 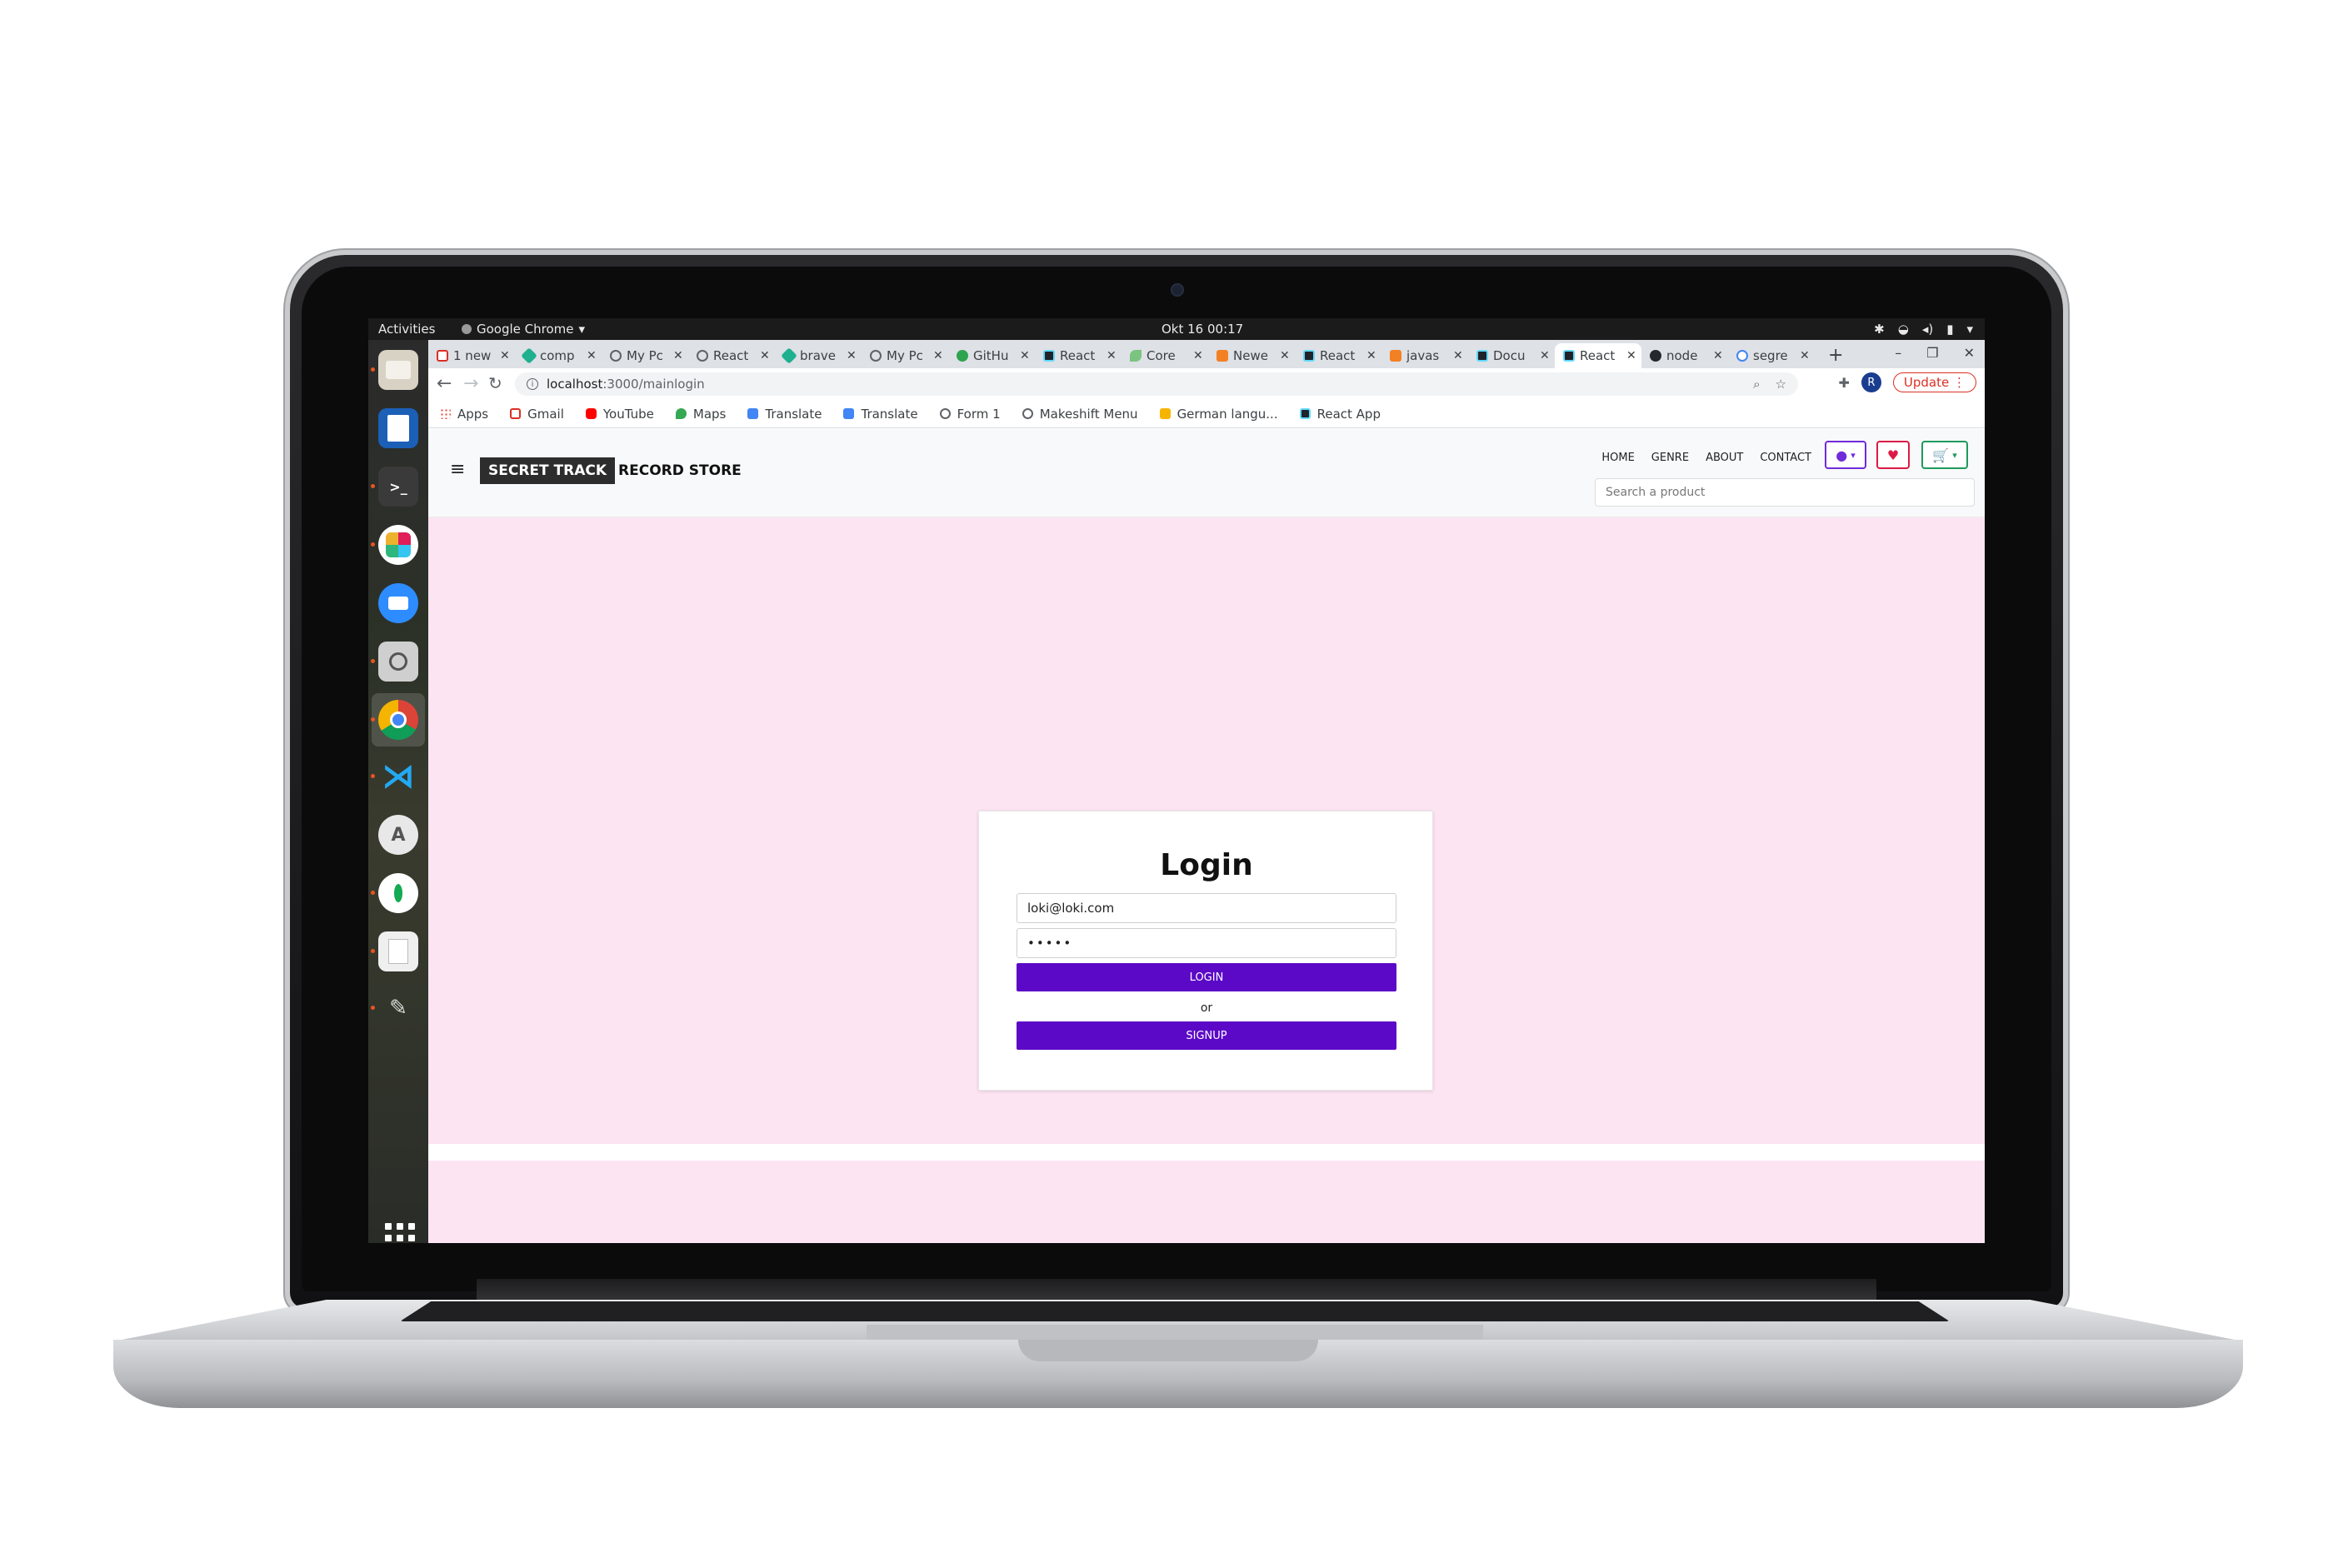 I want to click on gimp-icon: ✎, so click(x=398, y=1008).